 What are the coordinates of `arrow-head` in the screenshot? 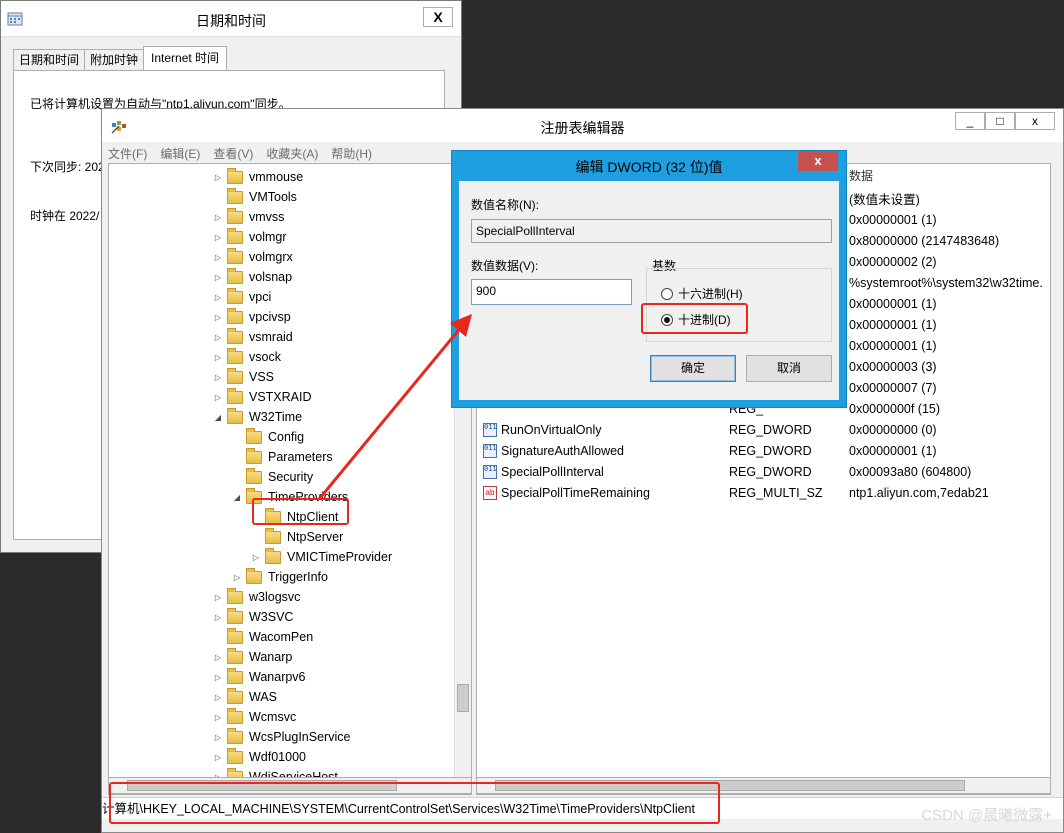 It's located at (461, 325).